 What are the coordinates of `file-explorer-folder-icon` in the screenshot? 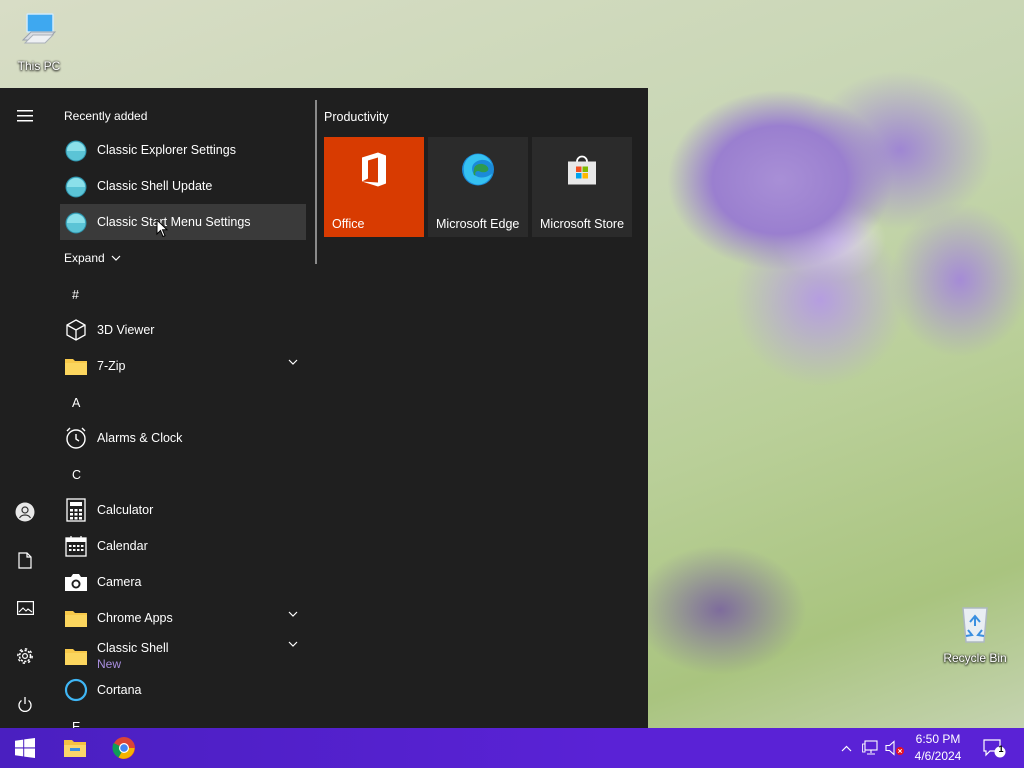 It's located at (75, 748).